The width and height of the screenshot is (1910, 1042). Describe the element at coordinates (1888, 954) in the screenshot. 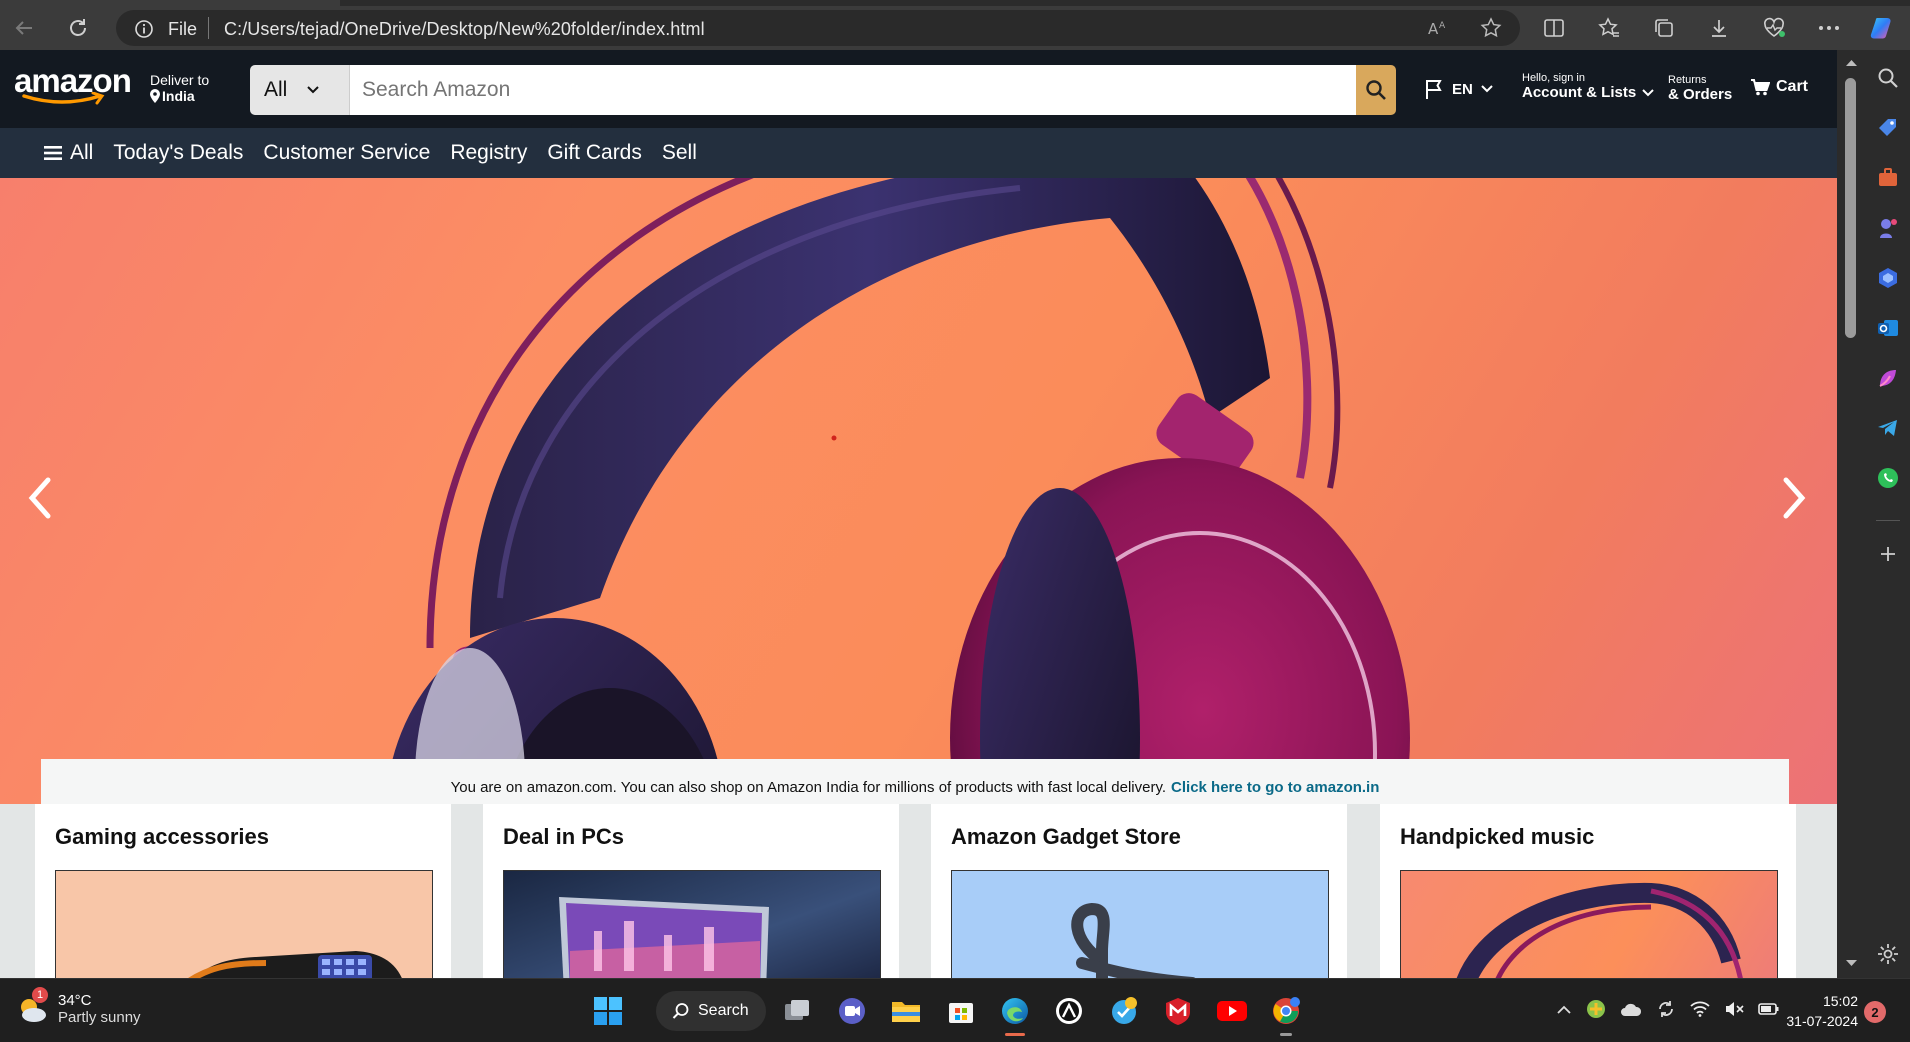

I see `sidebar-settings-icon` at that location.